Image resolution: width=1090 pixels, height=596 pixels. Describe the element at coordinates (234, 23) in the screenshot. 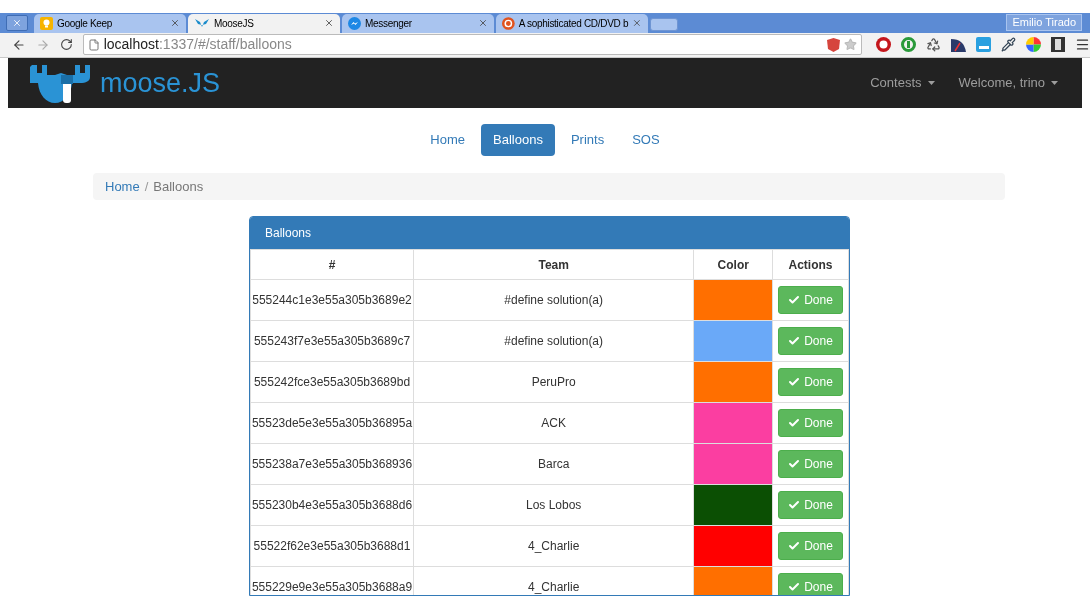

I see `tab-title: MooseJS` at that location.